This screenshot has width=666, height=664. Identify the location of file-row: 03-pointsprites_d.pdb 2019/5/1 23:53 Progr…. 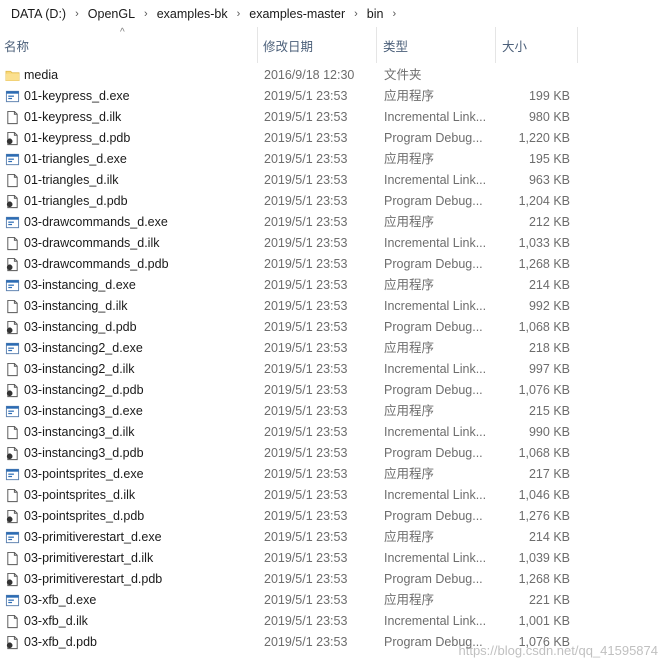
(333, 516).